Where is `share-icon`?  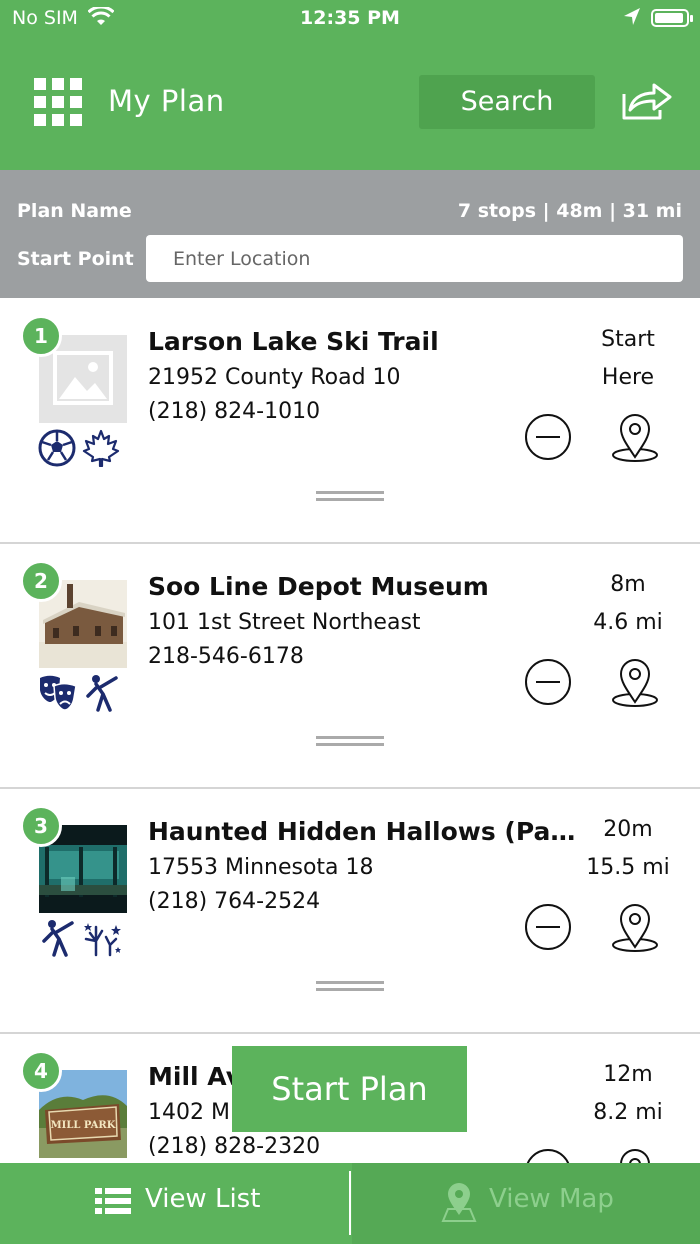
share-icon is located at coordinates (647, 102).